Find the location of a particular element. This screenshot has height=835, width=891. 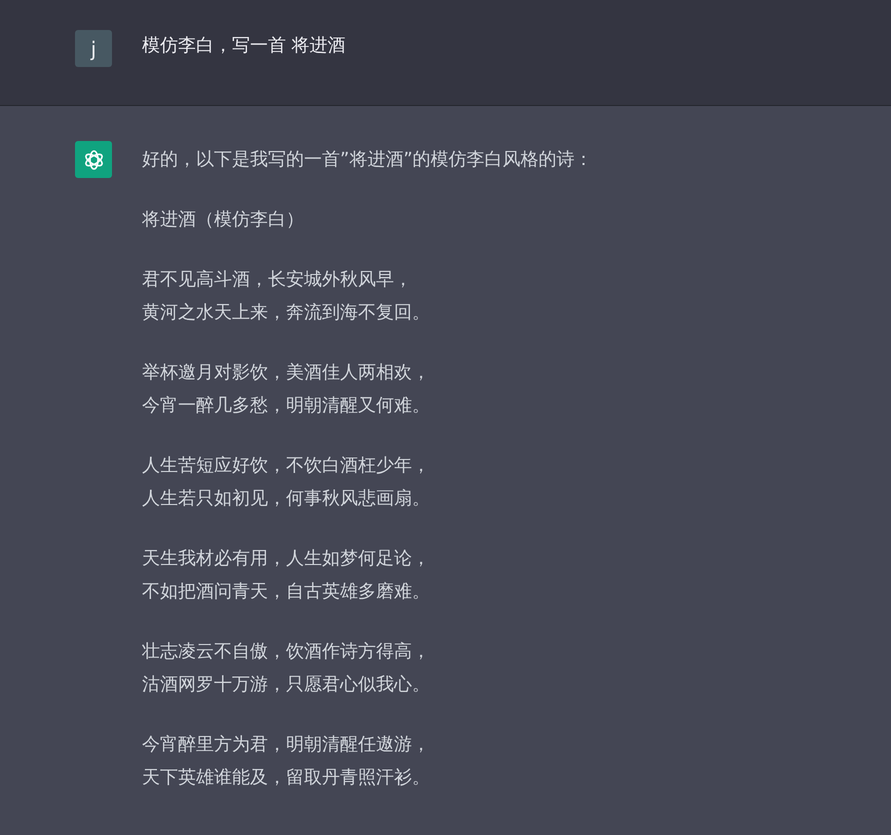

poem-stanza: 君不见高斗酒，长安城外秋风早， 黄河之水天上来，奔流到海不复回。 is located at coordinates (286, 296).